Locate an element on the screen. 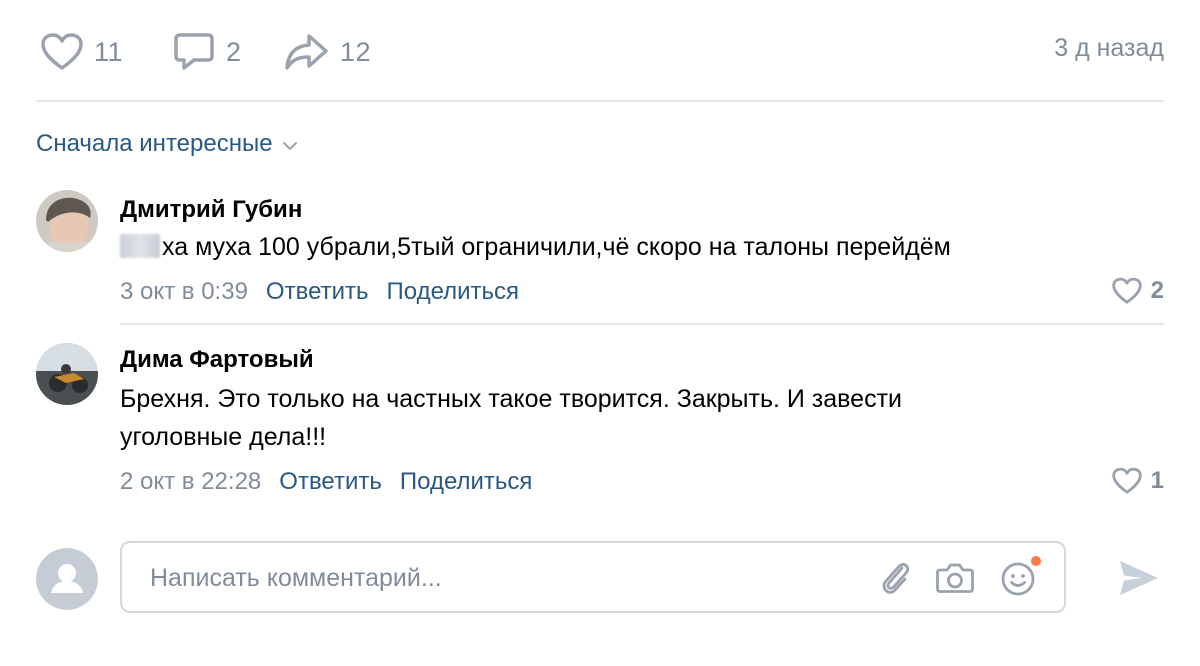  comment-text-line: уголовные дела!!! is located at coordinates (223, 437).